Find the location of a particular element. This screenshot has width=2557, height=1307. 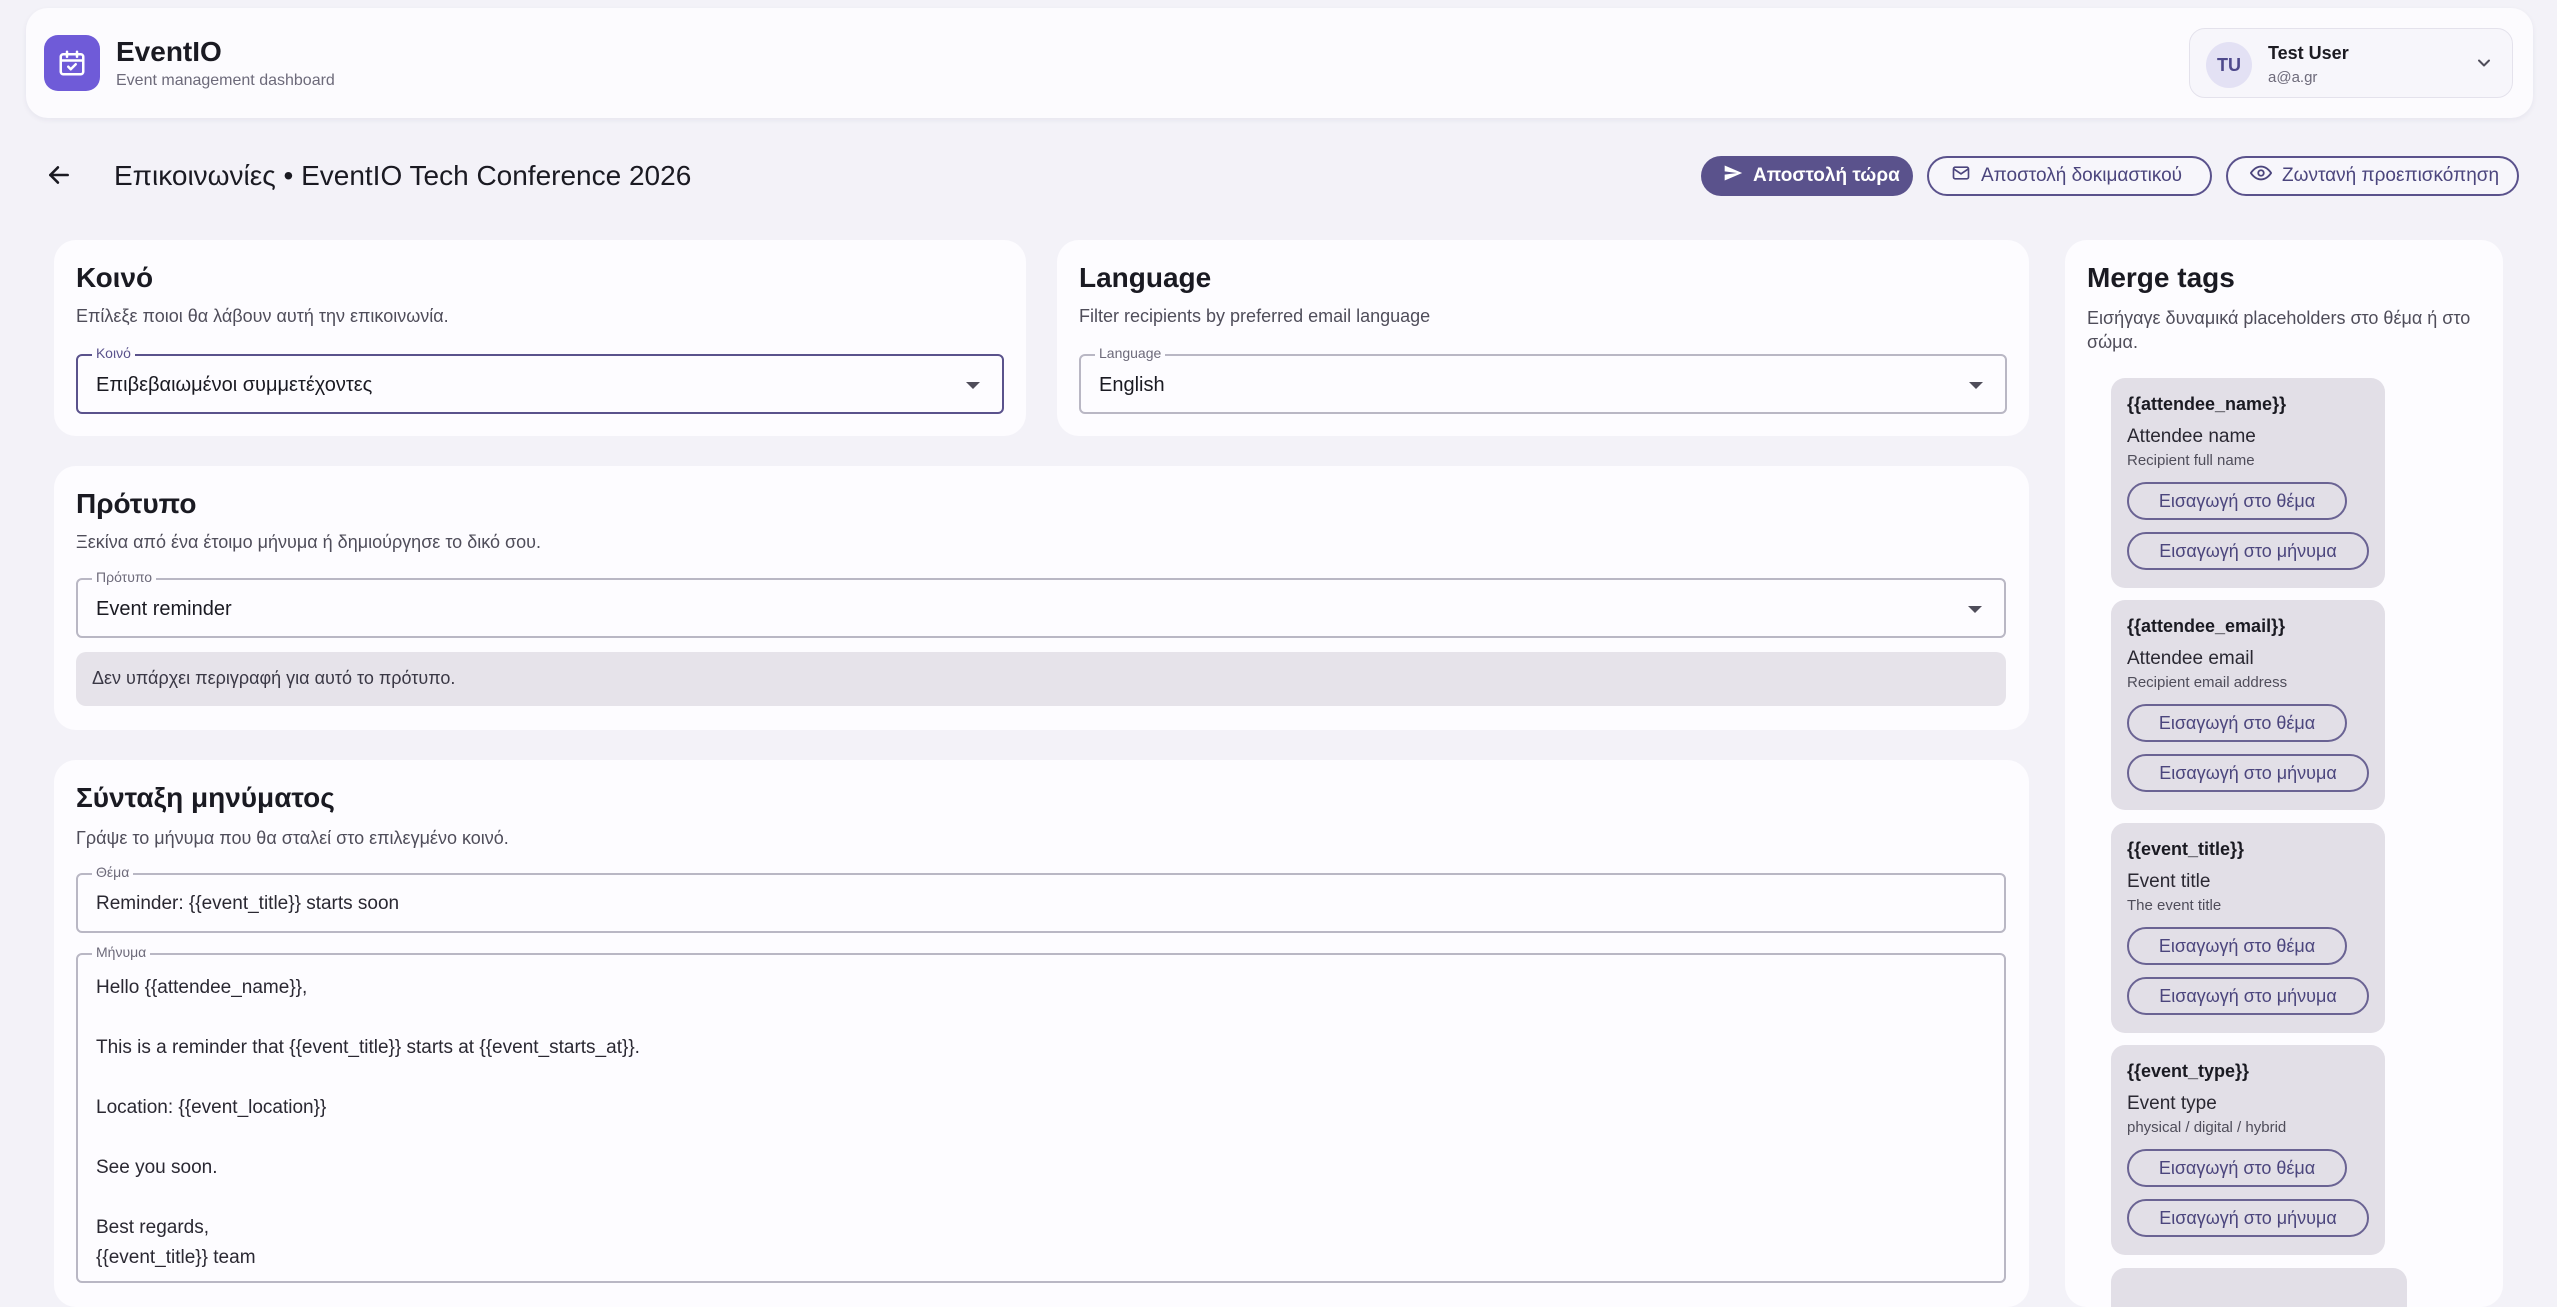

chevron-down-icon is located at coordinates (2484, 65).